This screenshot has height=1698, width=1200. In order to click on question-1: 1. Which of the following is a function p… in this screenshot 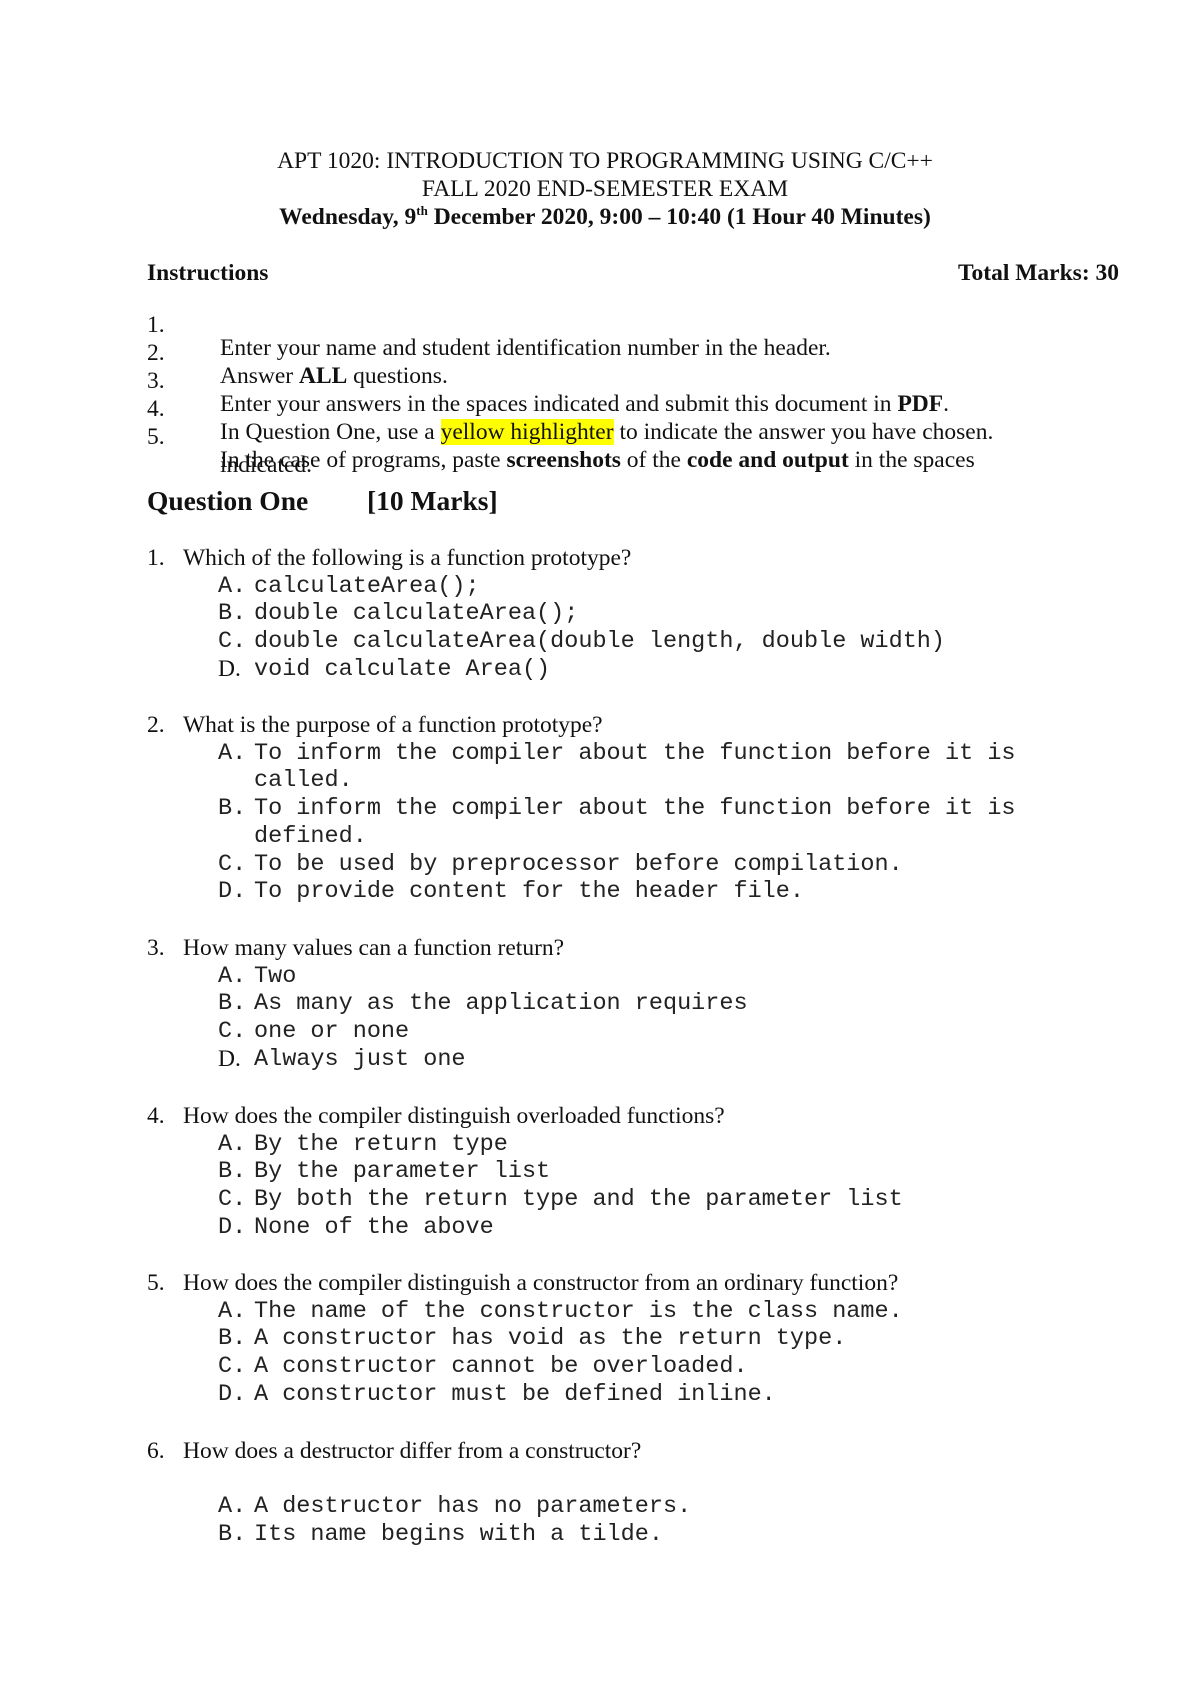, I will do `click(647, 559)`.